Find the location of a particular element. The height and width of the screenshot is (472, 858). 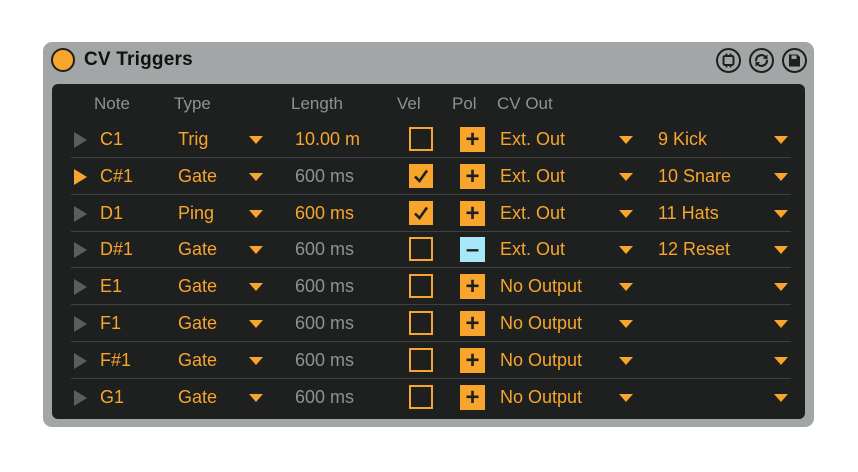

hardware-icon is located at coordinates (728, 60).